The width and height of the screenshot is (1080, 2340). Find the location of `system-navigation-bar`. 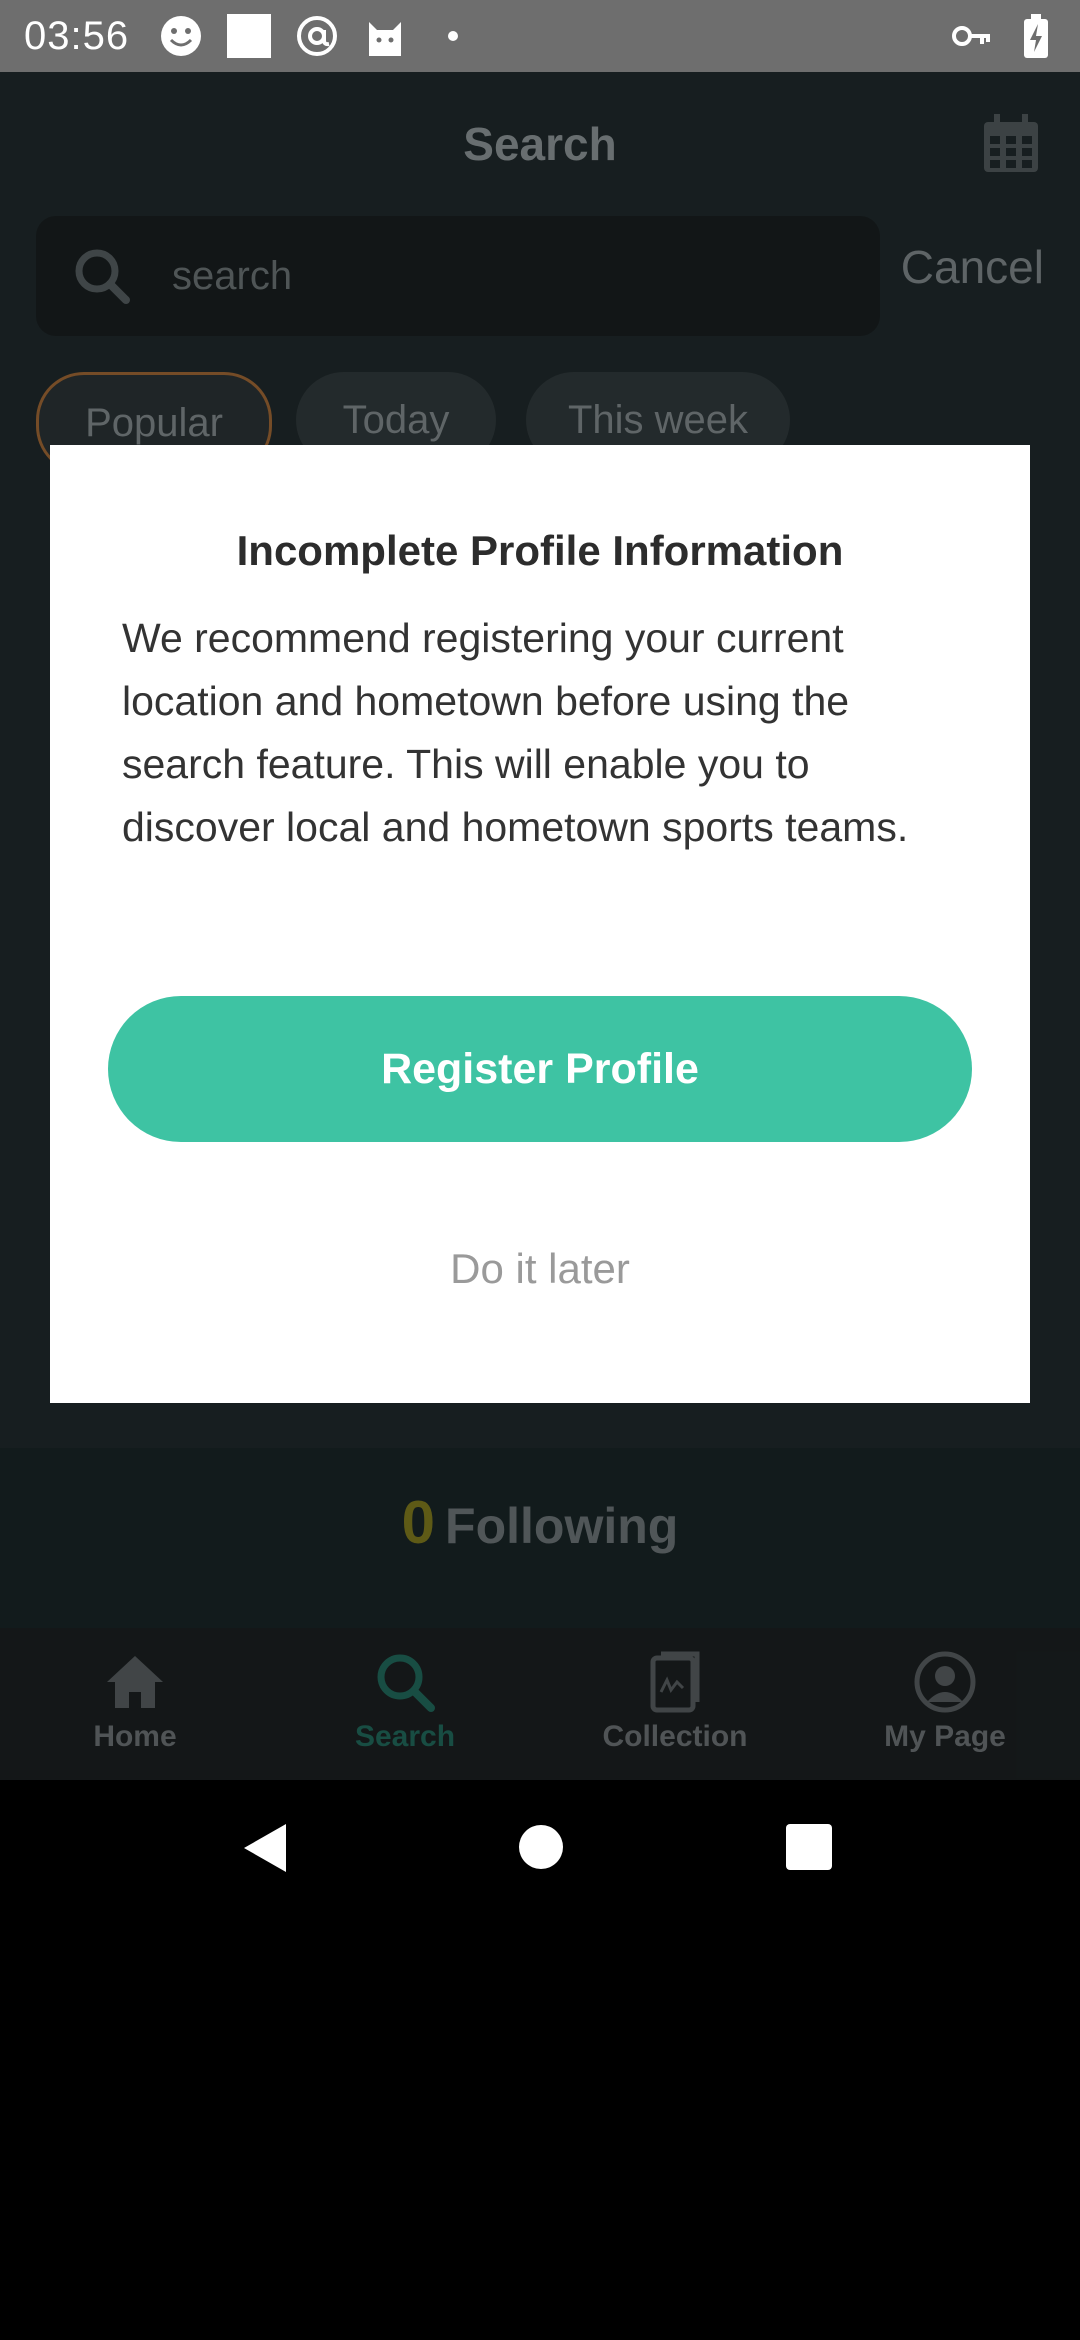

system-navigation-bar is located at coordinates (540, 1848).